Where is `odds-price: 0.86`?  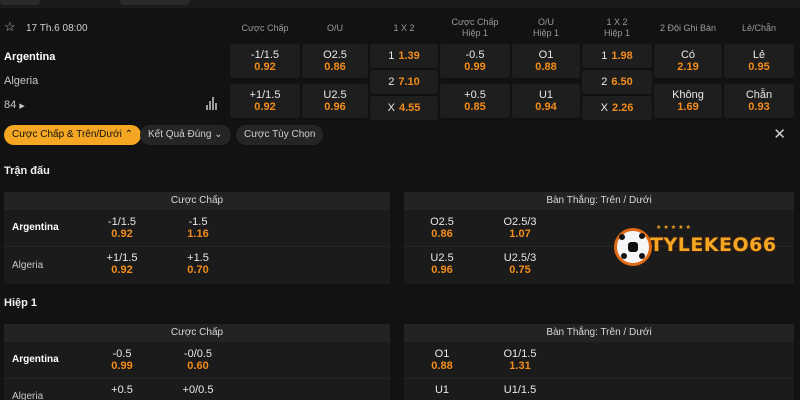 odds-price: 0.86 is located at coordinates (442, 234).